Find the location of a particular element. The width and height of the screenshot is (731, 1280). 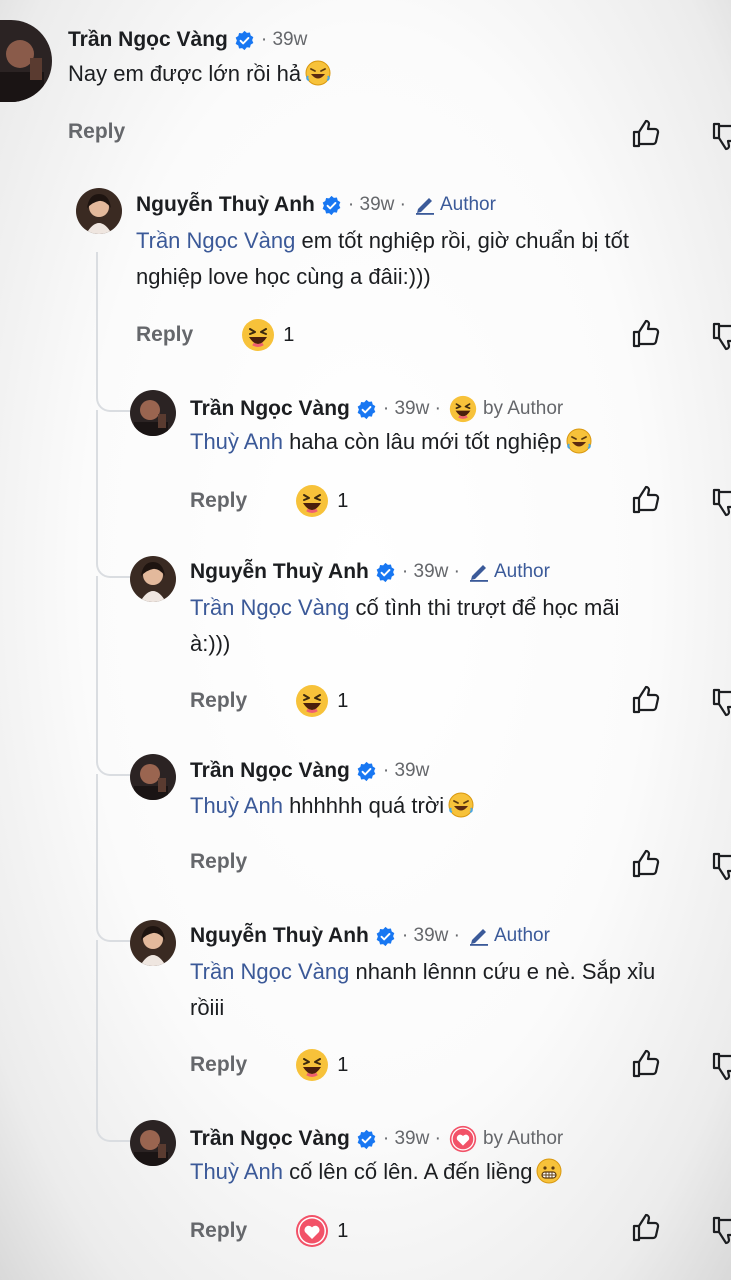

comment-text: cố tình thi trượt để học mãi is located at coordinates (484, 607).